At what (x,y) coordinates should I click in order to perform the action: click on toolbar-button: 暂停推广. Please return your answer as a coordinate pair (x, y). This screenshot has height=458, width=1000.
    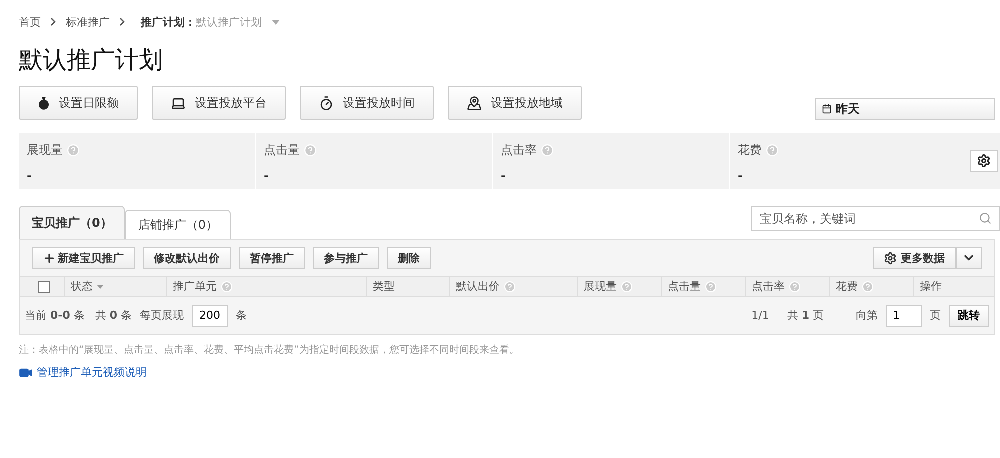
    Looking at the image, I should click on (272, 258).